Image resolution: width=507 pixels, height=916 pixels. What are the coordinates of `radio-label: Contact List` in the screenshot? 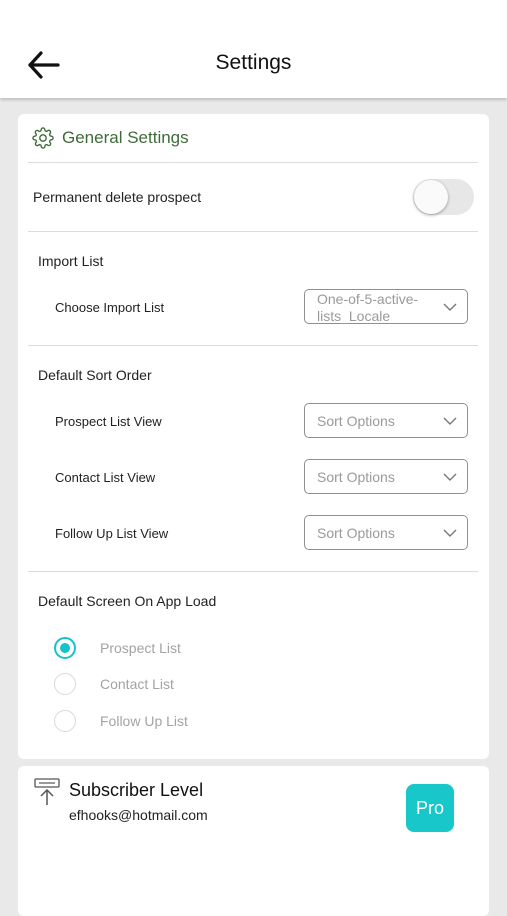 It's located at (137, 684).